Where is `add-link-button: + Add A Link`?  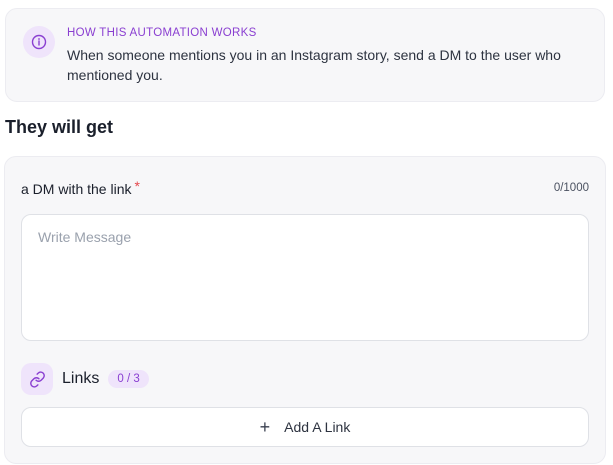
add-link-button: + Add A Link is located at coordinates (305, 427).